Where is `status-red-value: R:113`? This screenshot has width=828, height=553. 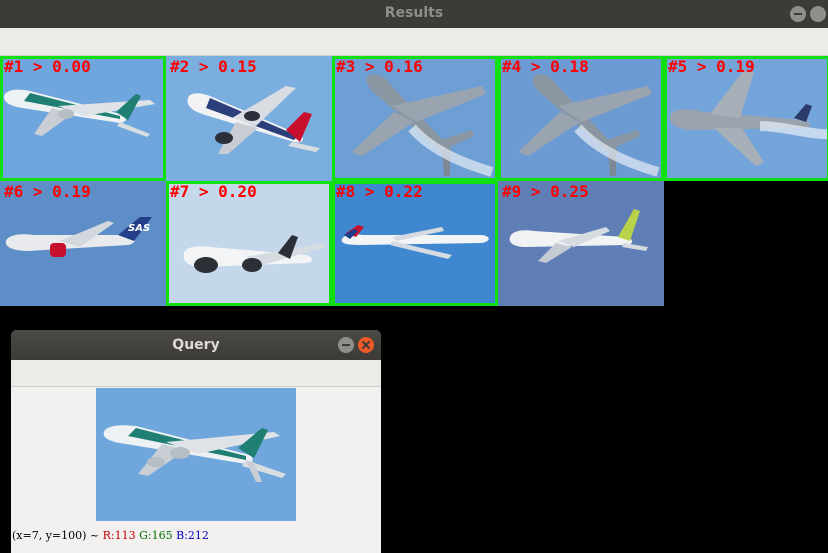 status-red-value: R:113 is located at coordinates (119, 535).